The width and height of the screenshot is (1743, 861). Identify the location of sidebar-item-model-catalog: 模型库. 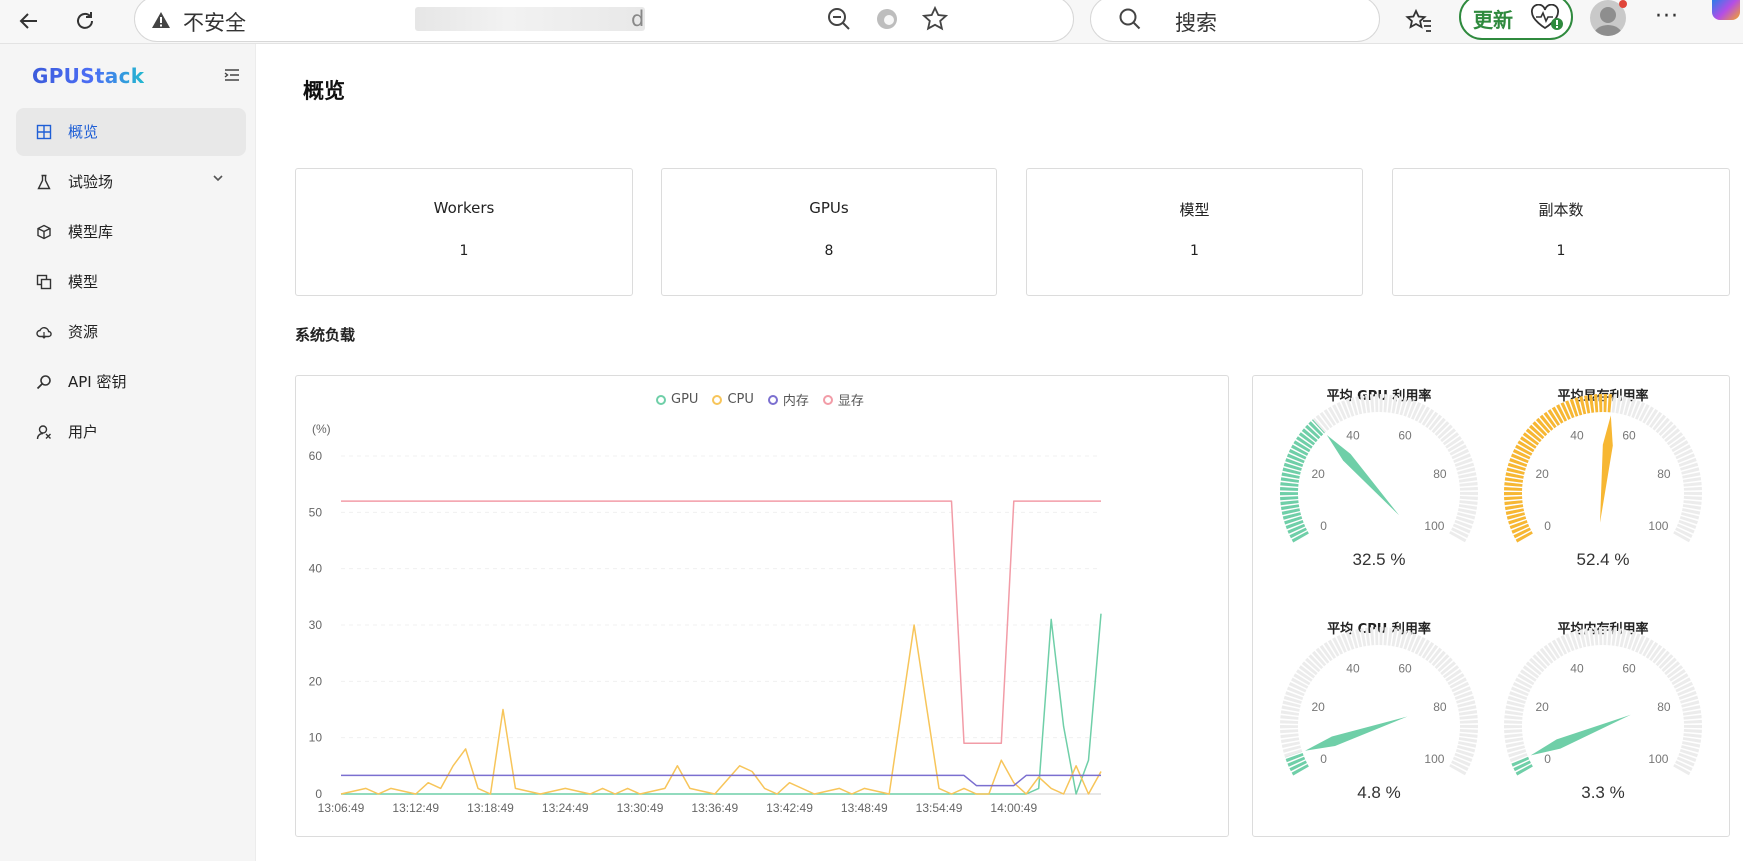
(131, 232).